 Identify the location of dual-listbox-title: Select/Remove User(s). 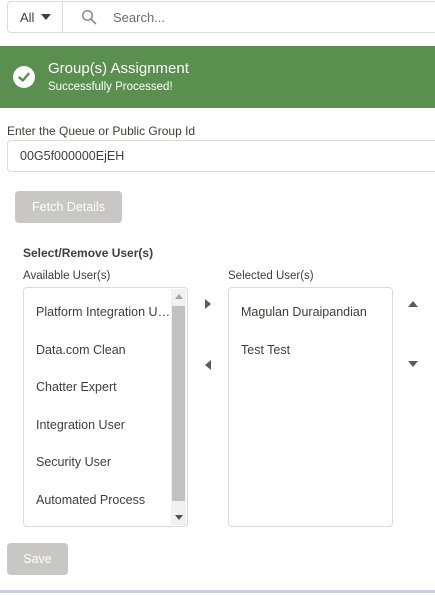
(88, 253).